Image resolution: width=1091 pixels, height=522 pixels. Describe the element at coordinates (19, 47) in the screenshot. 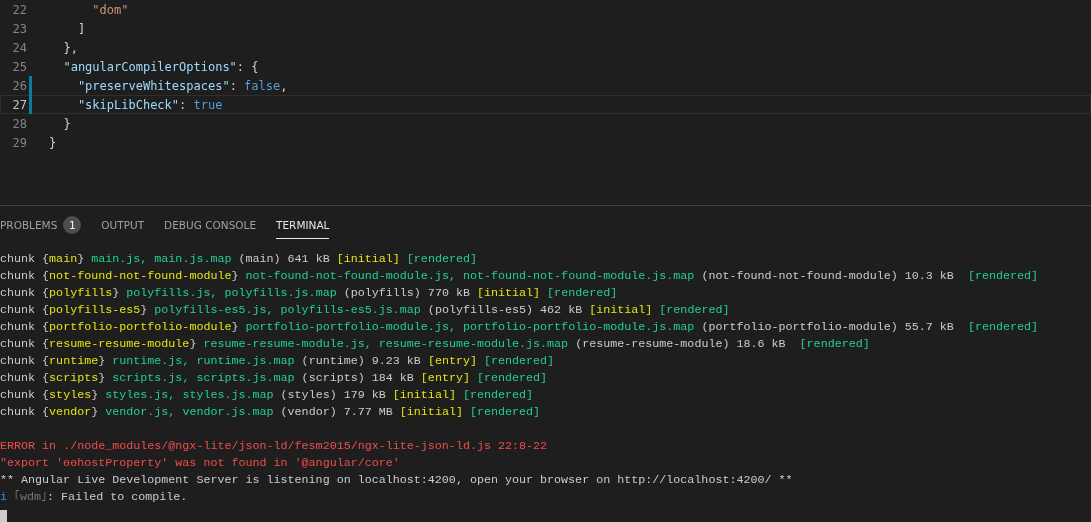

I see `line-number: 24` at that location.